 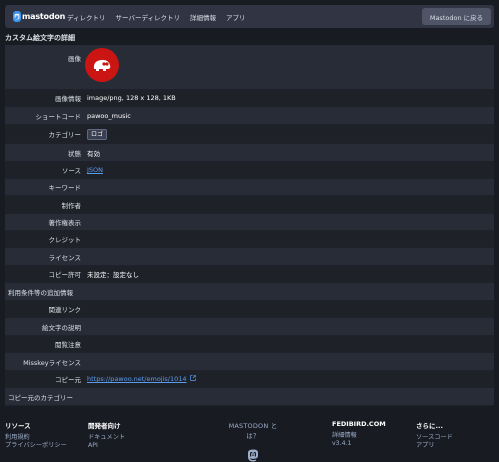 I want to click on privacy-policy-link: プライバシーポリシー, so click(x=36, y=446).